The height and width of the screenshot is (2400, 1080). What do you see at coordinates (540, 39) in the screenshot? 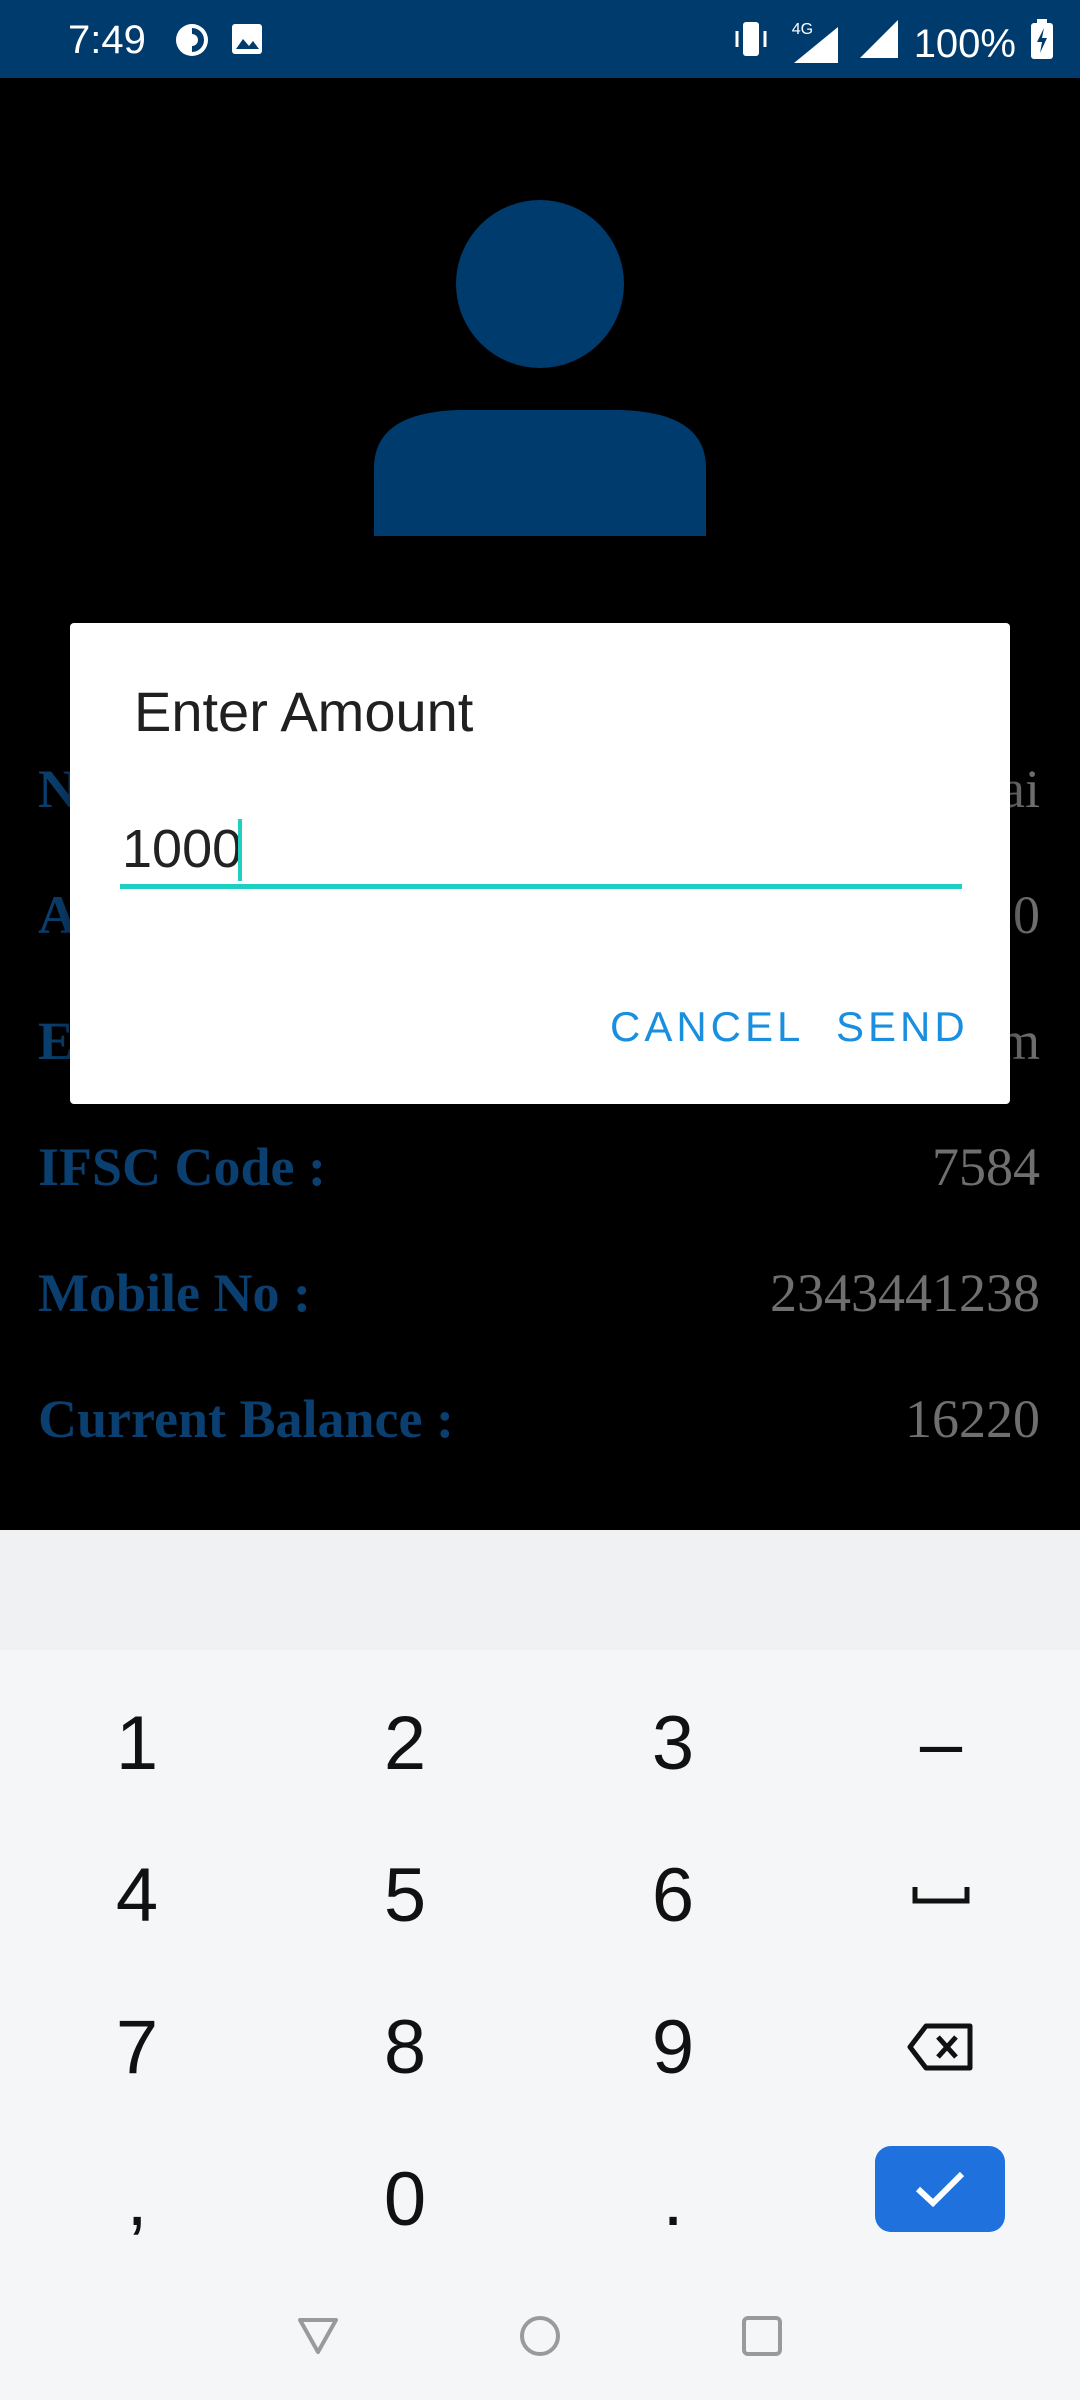
I see `status-bar: 7:49 4G 100%` at bounding box center [540, 39].